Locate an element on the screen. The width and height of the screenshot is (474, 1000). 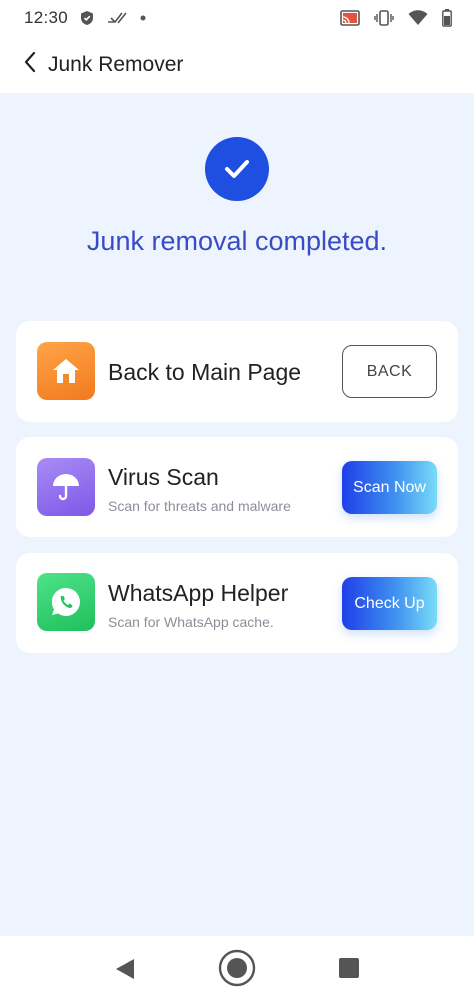
card-subtitle: Scan for WhatsApp cache. is located at coordinates (191, 622).